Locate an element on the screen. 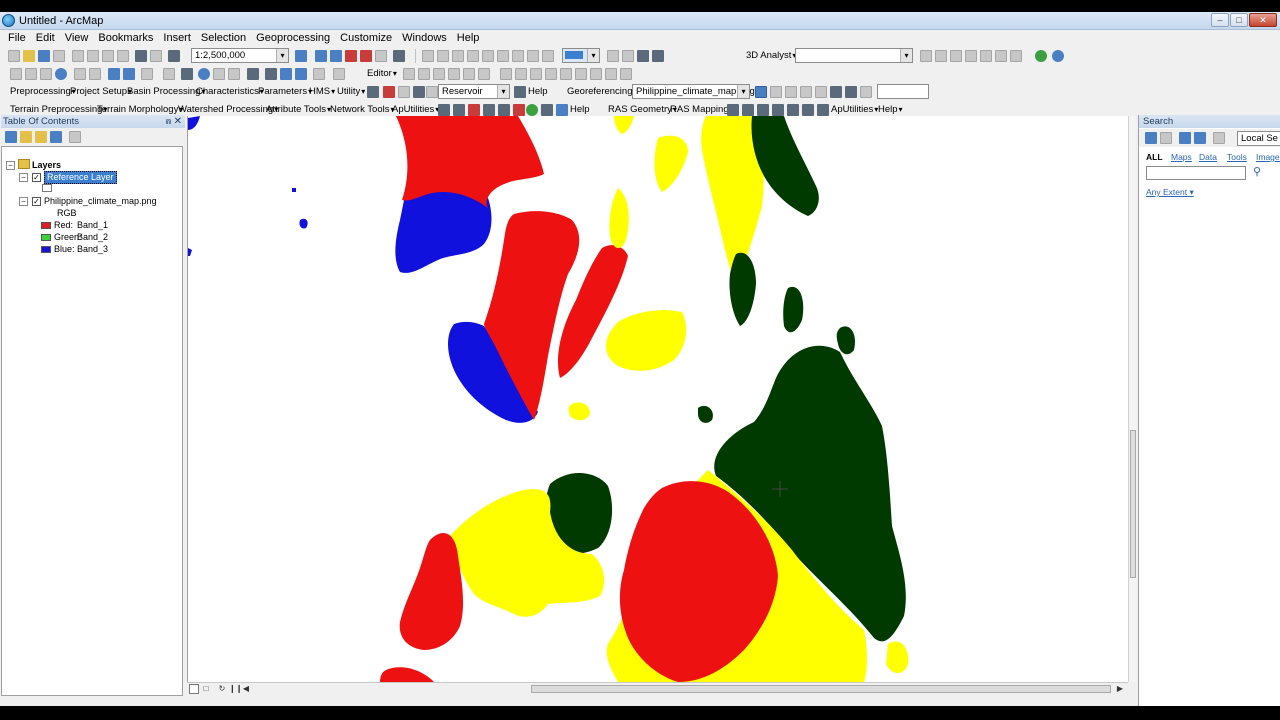 This screenshot has width=1280, height=720. map-scale-combo: 1:2,500,000 ▾ is located at coordinates (240, 55).